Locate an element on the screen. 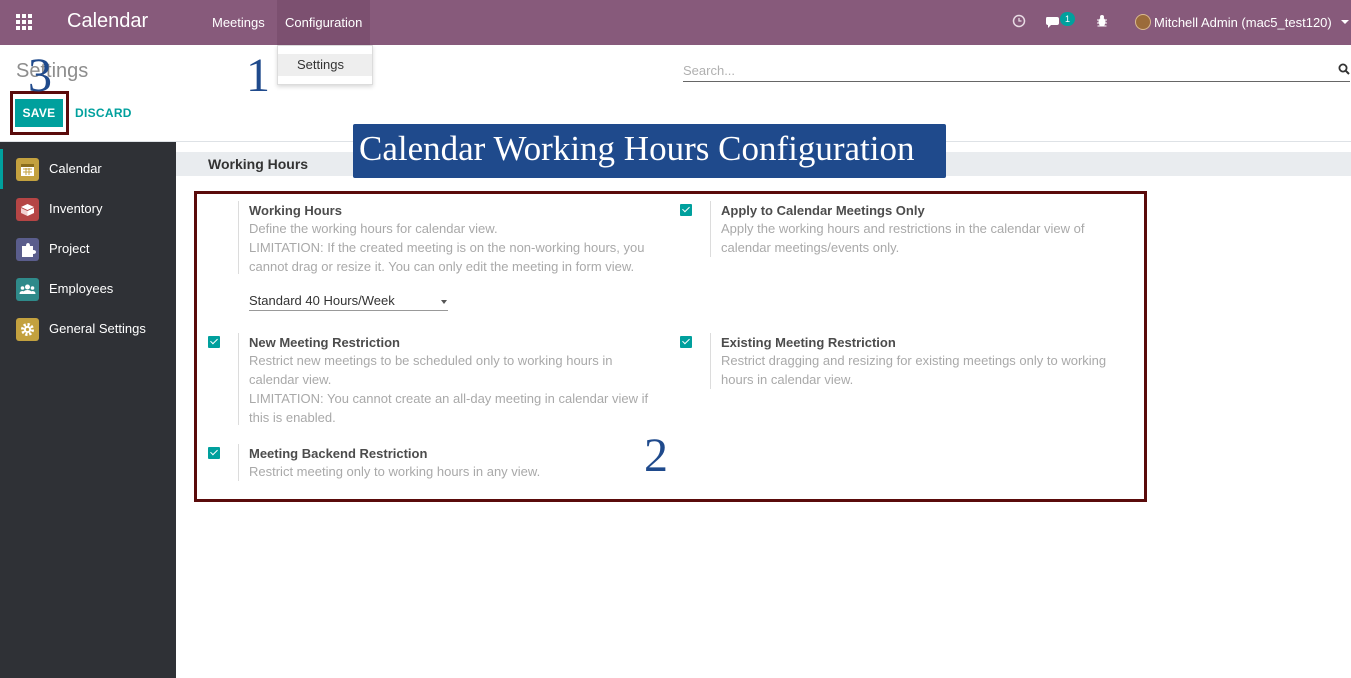 This screenshot has height=678, width=1351. app-name: Calendar is located at coordinates (107, 21).